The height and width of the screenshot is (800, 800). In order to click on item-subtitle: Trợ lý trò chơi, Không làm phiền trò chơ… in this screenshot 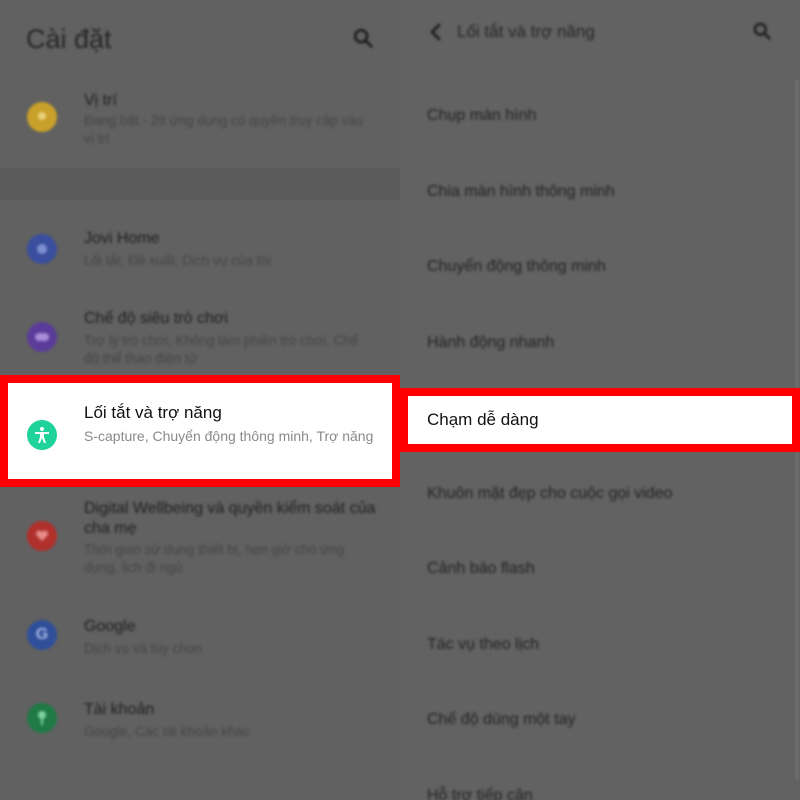, I will do `click(221, 349)`.